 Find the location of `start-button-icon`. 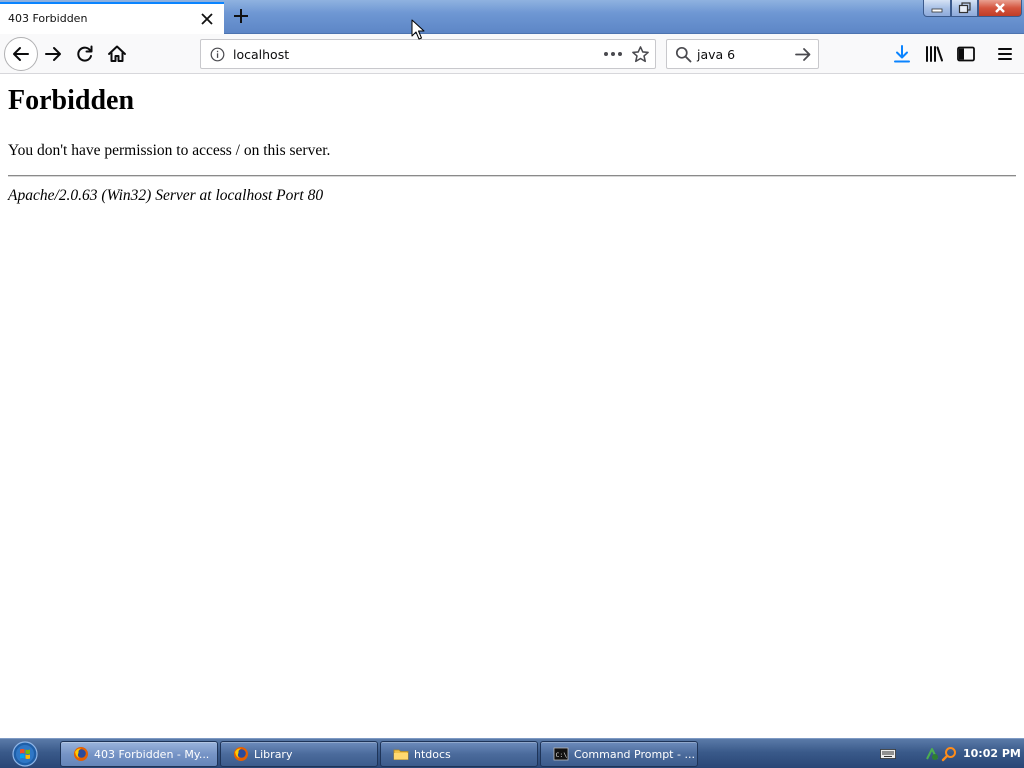

start-button-icon is located at coordinates (25, 754).